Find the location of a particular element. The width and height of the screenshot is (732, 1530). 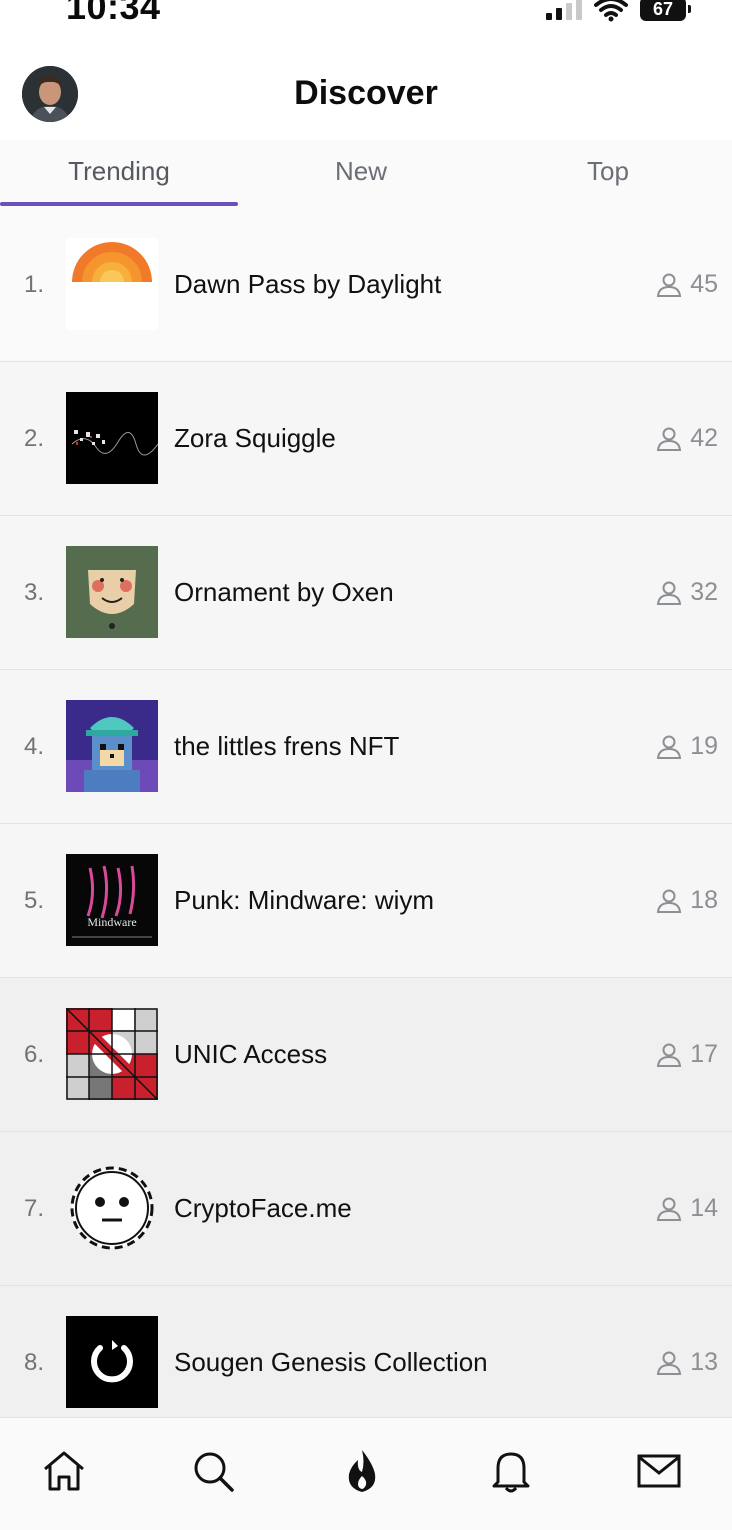

tab-bar: Trending New Top is located at coordinates (366, 174).